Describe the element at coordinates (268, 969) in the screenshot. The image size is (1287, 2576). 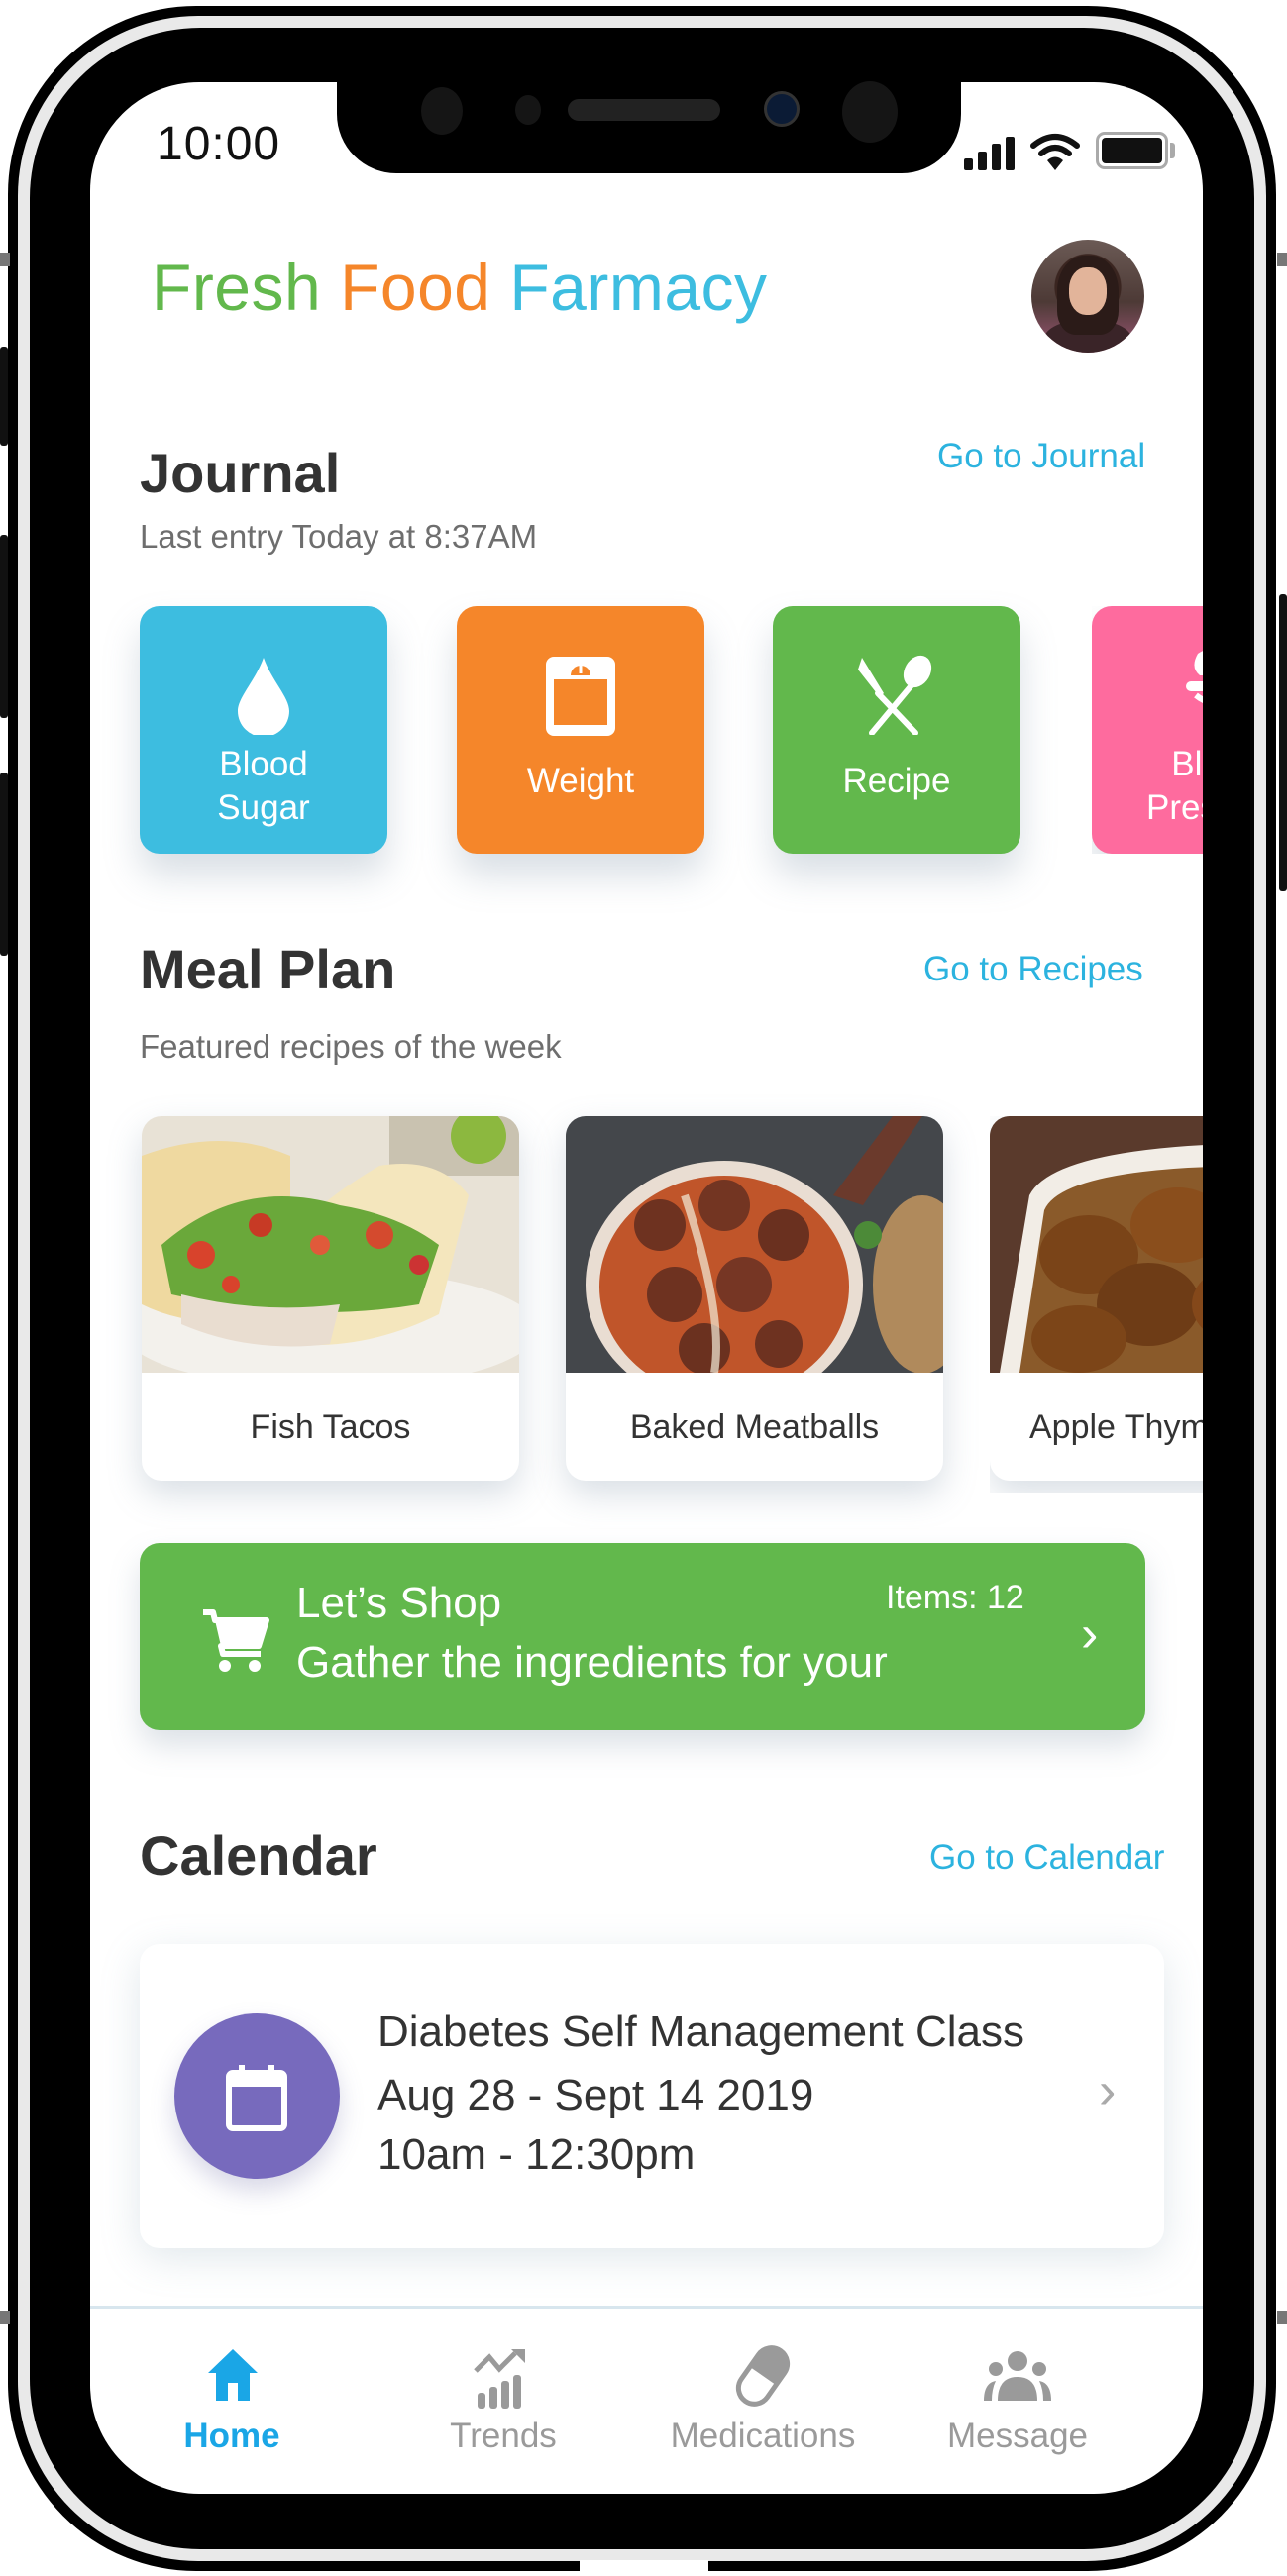
I see `meal-plan-heading: Meal Plan` at that location.